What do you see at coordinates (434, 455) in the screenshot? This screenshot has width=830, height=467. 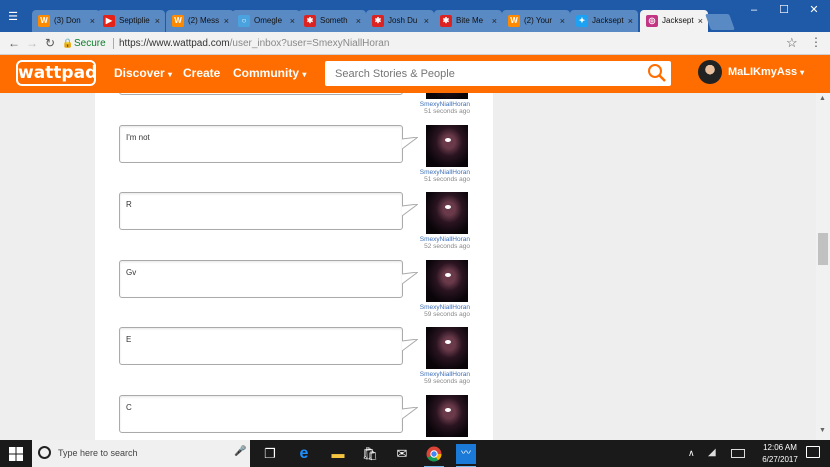 I see `chrome-icon` at bounding box center [434, 455].